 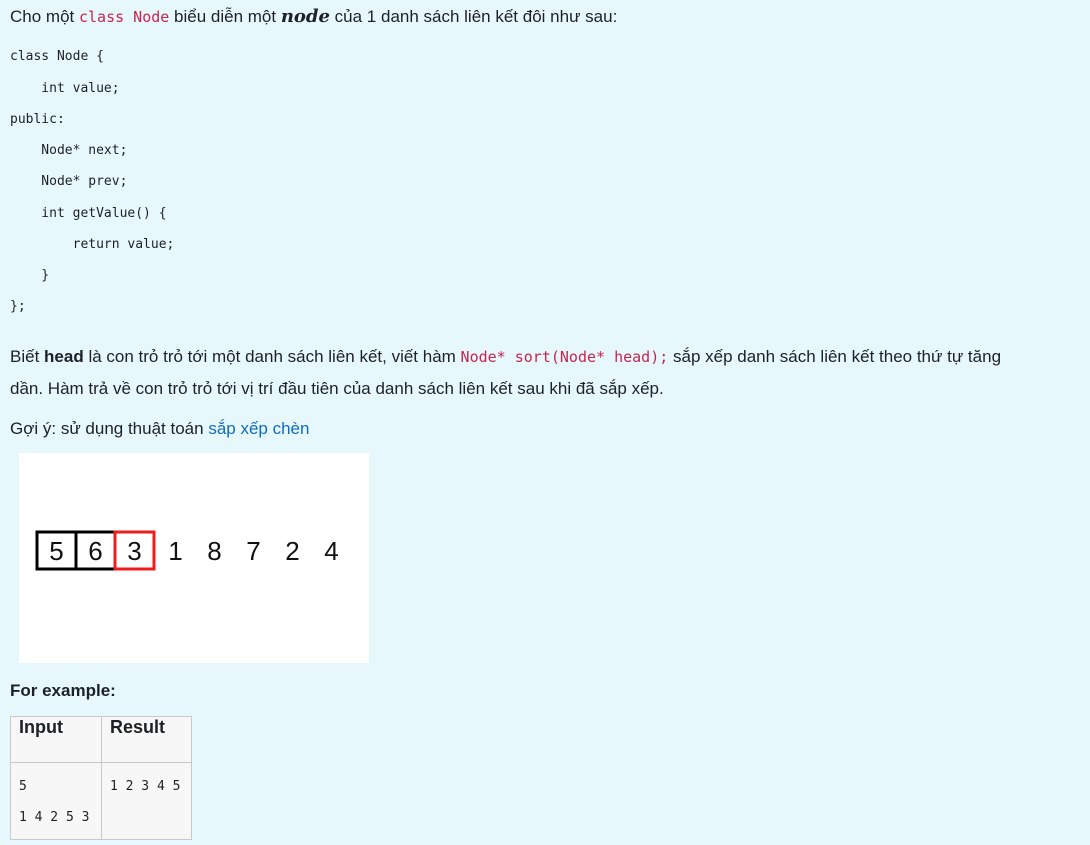 I want to click on code-line: };, so click(x=18, y=306).